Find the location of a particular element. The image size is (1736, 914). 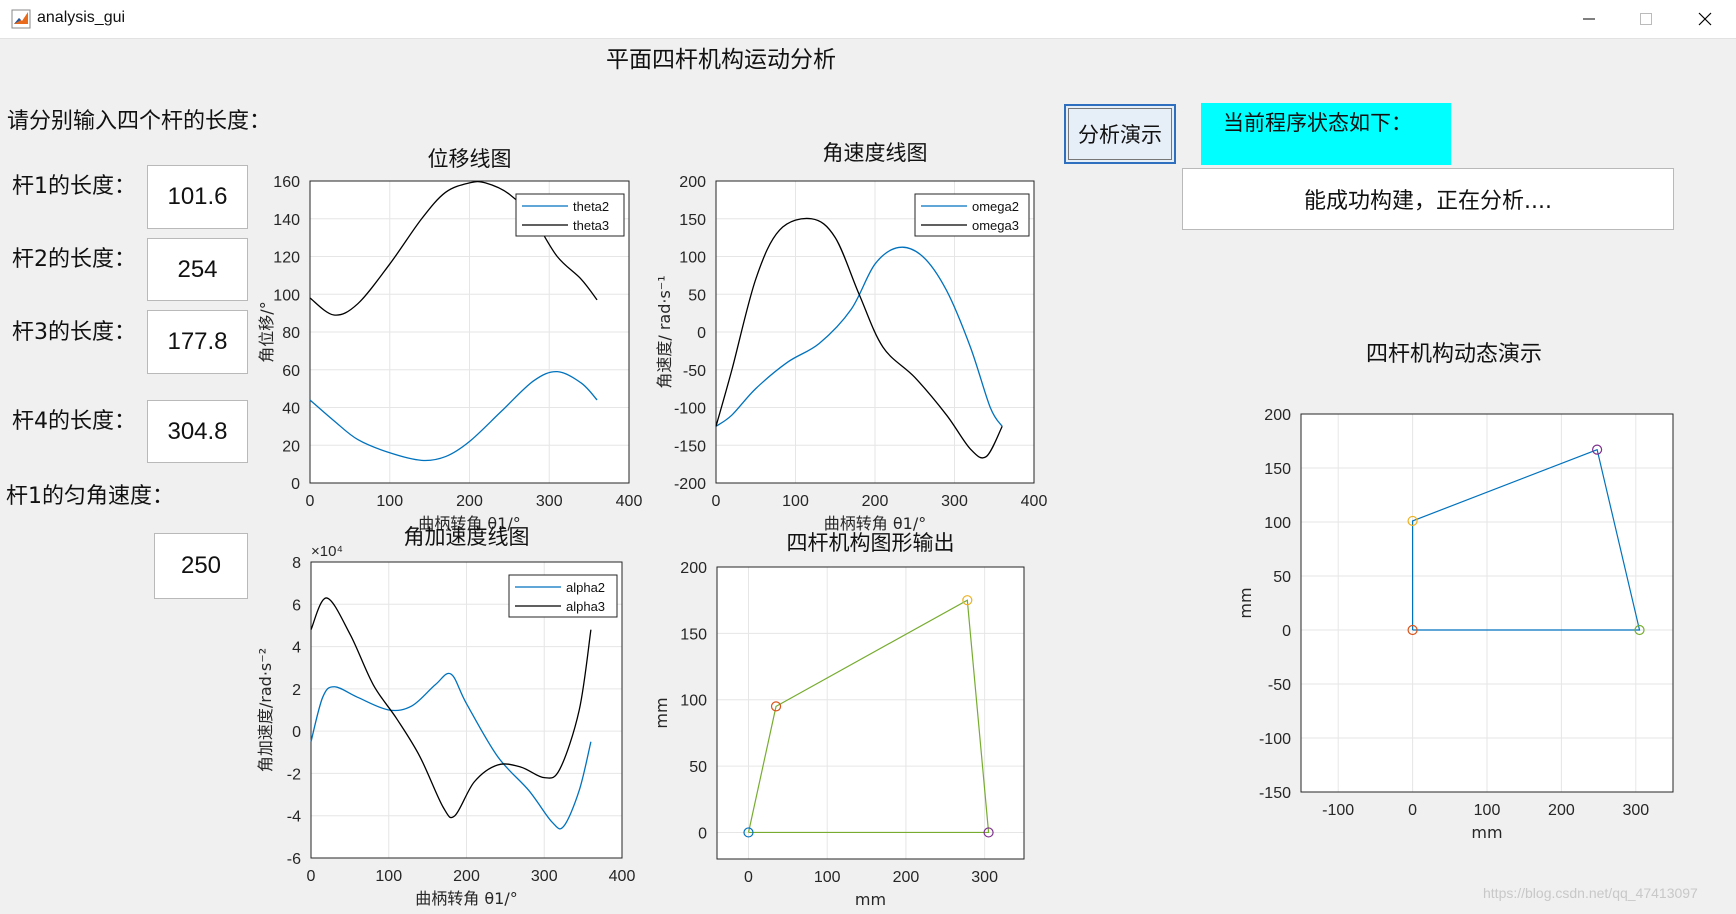

chart-legend: theta2 theta3 is located at coordinates (570, 215).